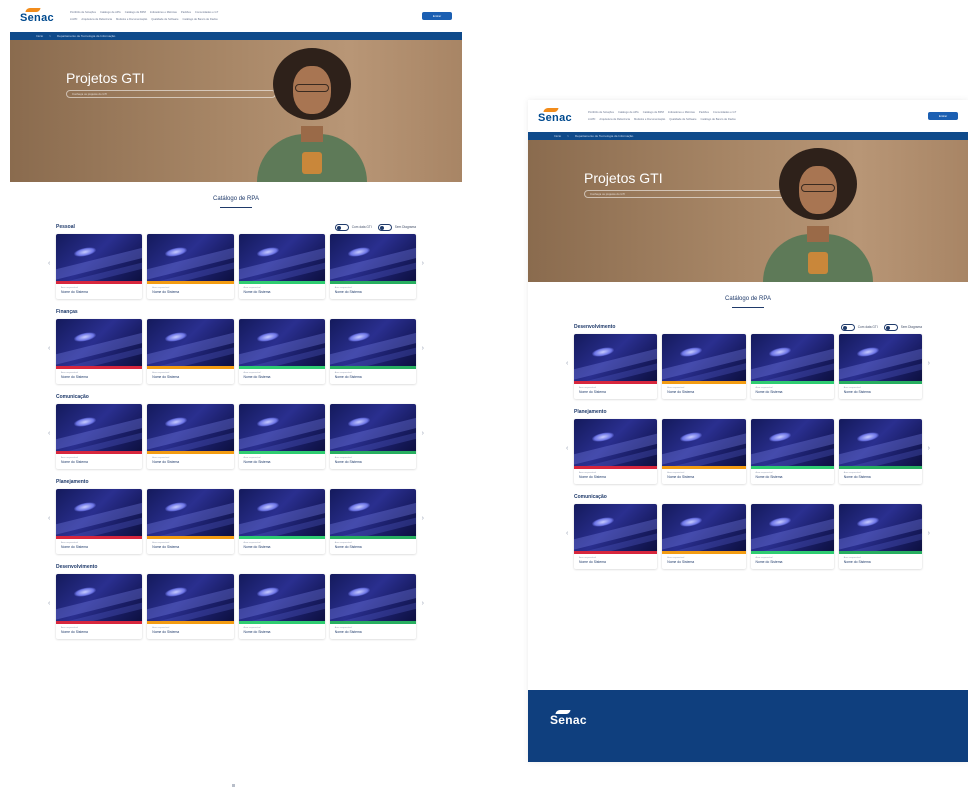 The height and width of the screenshot is (790, 968). Describe the element at coordinates (571, 718) in the screenshot. I see `footer-logo: Senac` at that location.